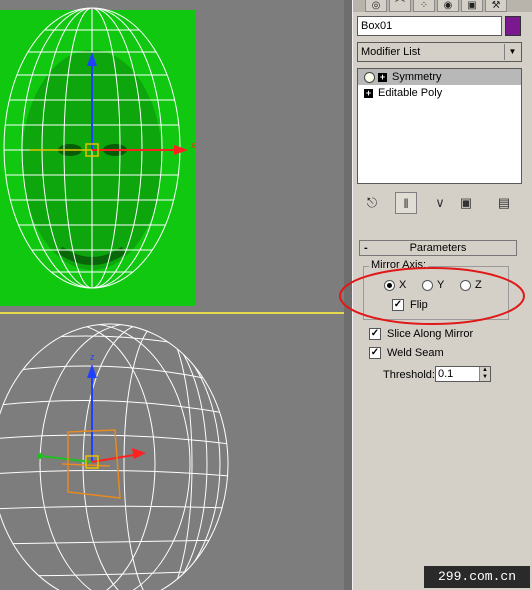 Image resolution: width=532 pixels, height=590 pixels. I want to click on pin-stack-icon: ⎋, so click(372, 203).